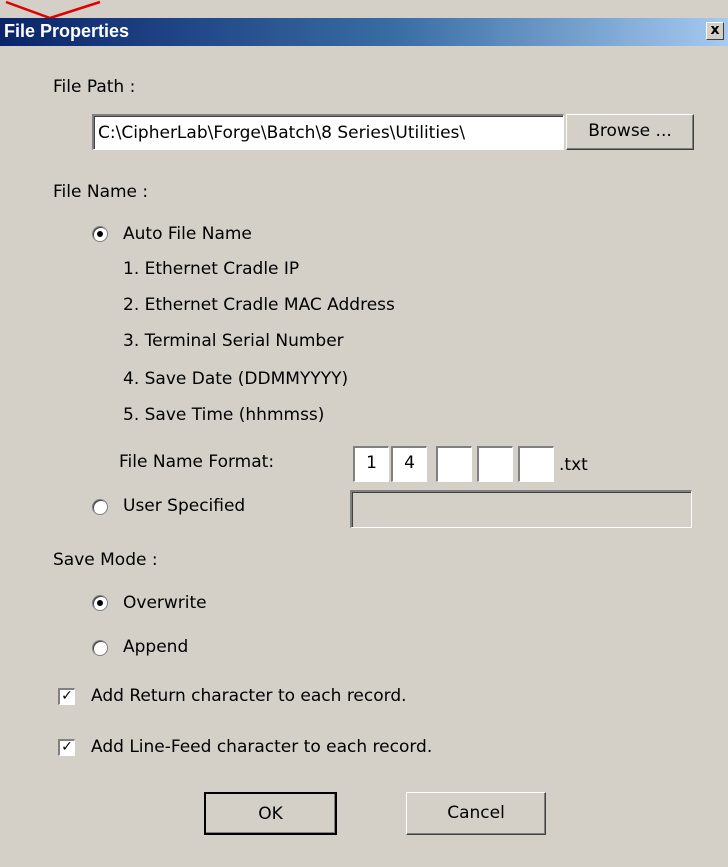 The width and height of the screenshot is (728, 867). What do you see at coordinates (211, 269) in the screenshot?
I see `option-item: 1. Ethernet Cradle IP` at bounding box center [211, 269].